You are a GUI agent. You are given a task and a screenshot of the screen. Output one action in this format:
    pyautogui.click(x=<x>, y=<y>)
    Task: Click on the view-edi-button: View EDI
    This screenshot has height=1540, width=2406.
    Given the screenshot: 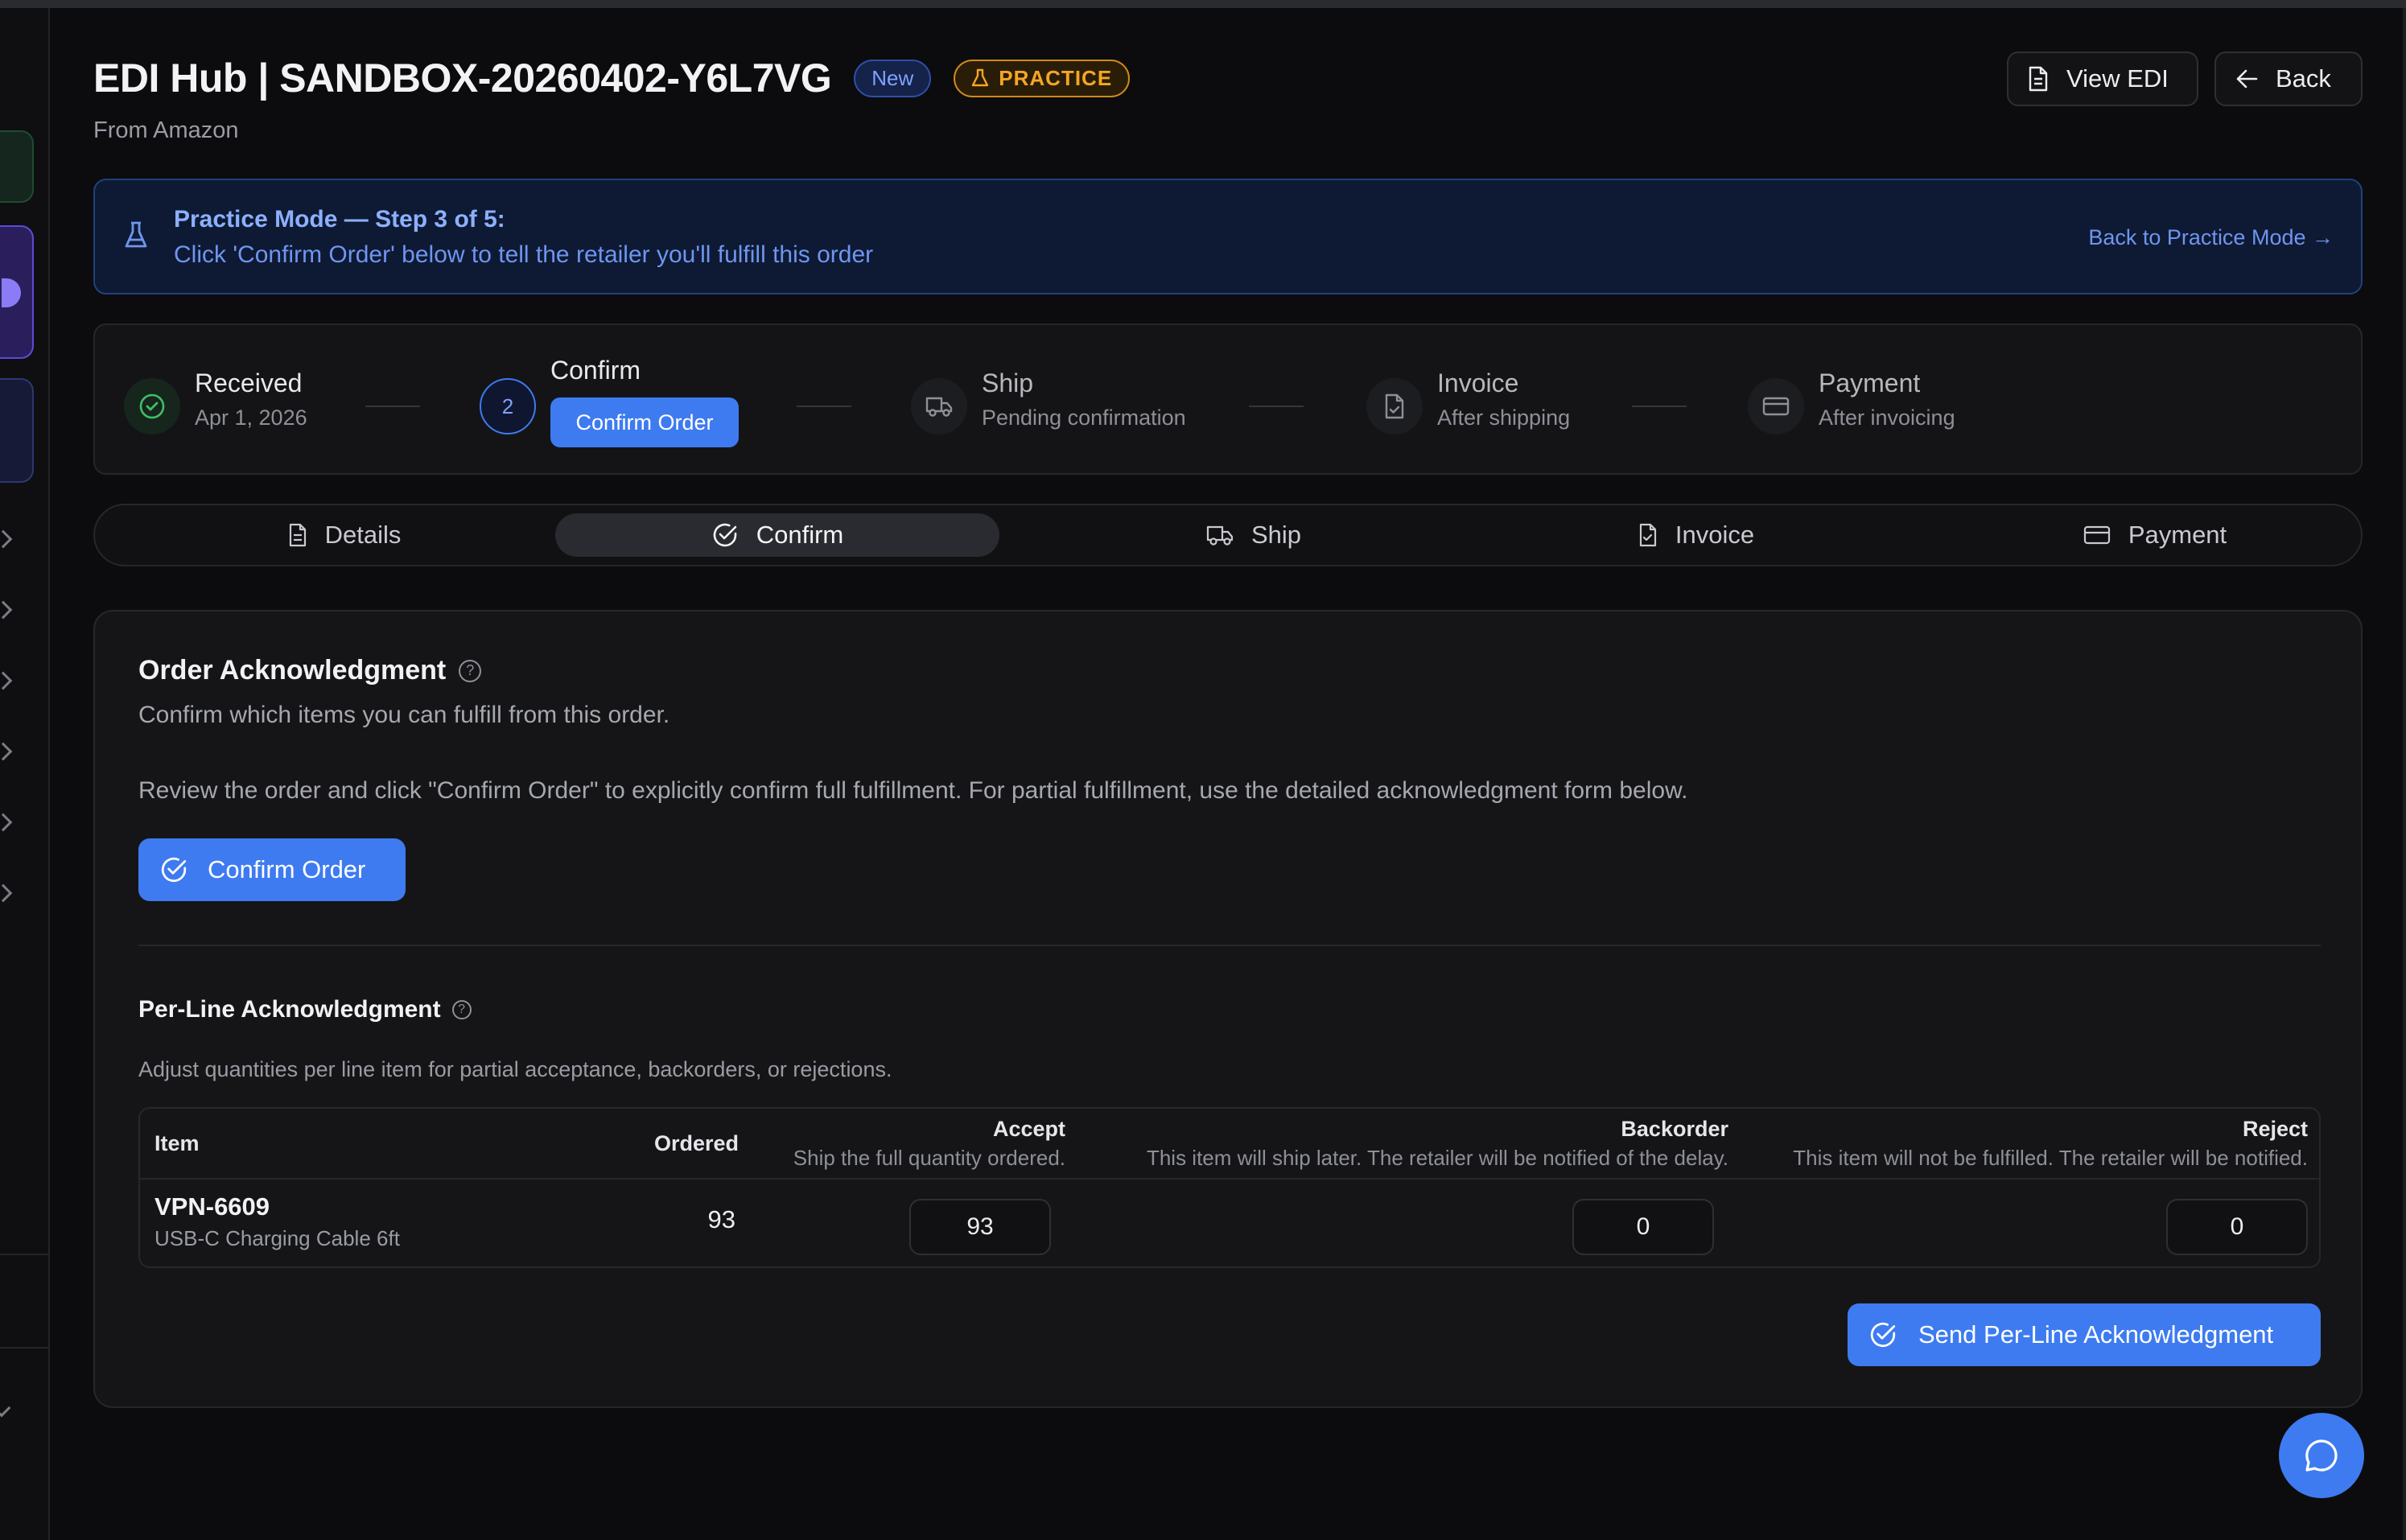 What is the action you would take?
    pyautogui.click(x=2102, y=78)
    